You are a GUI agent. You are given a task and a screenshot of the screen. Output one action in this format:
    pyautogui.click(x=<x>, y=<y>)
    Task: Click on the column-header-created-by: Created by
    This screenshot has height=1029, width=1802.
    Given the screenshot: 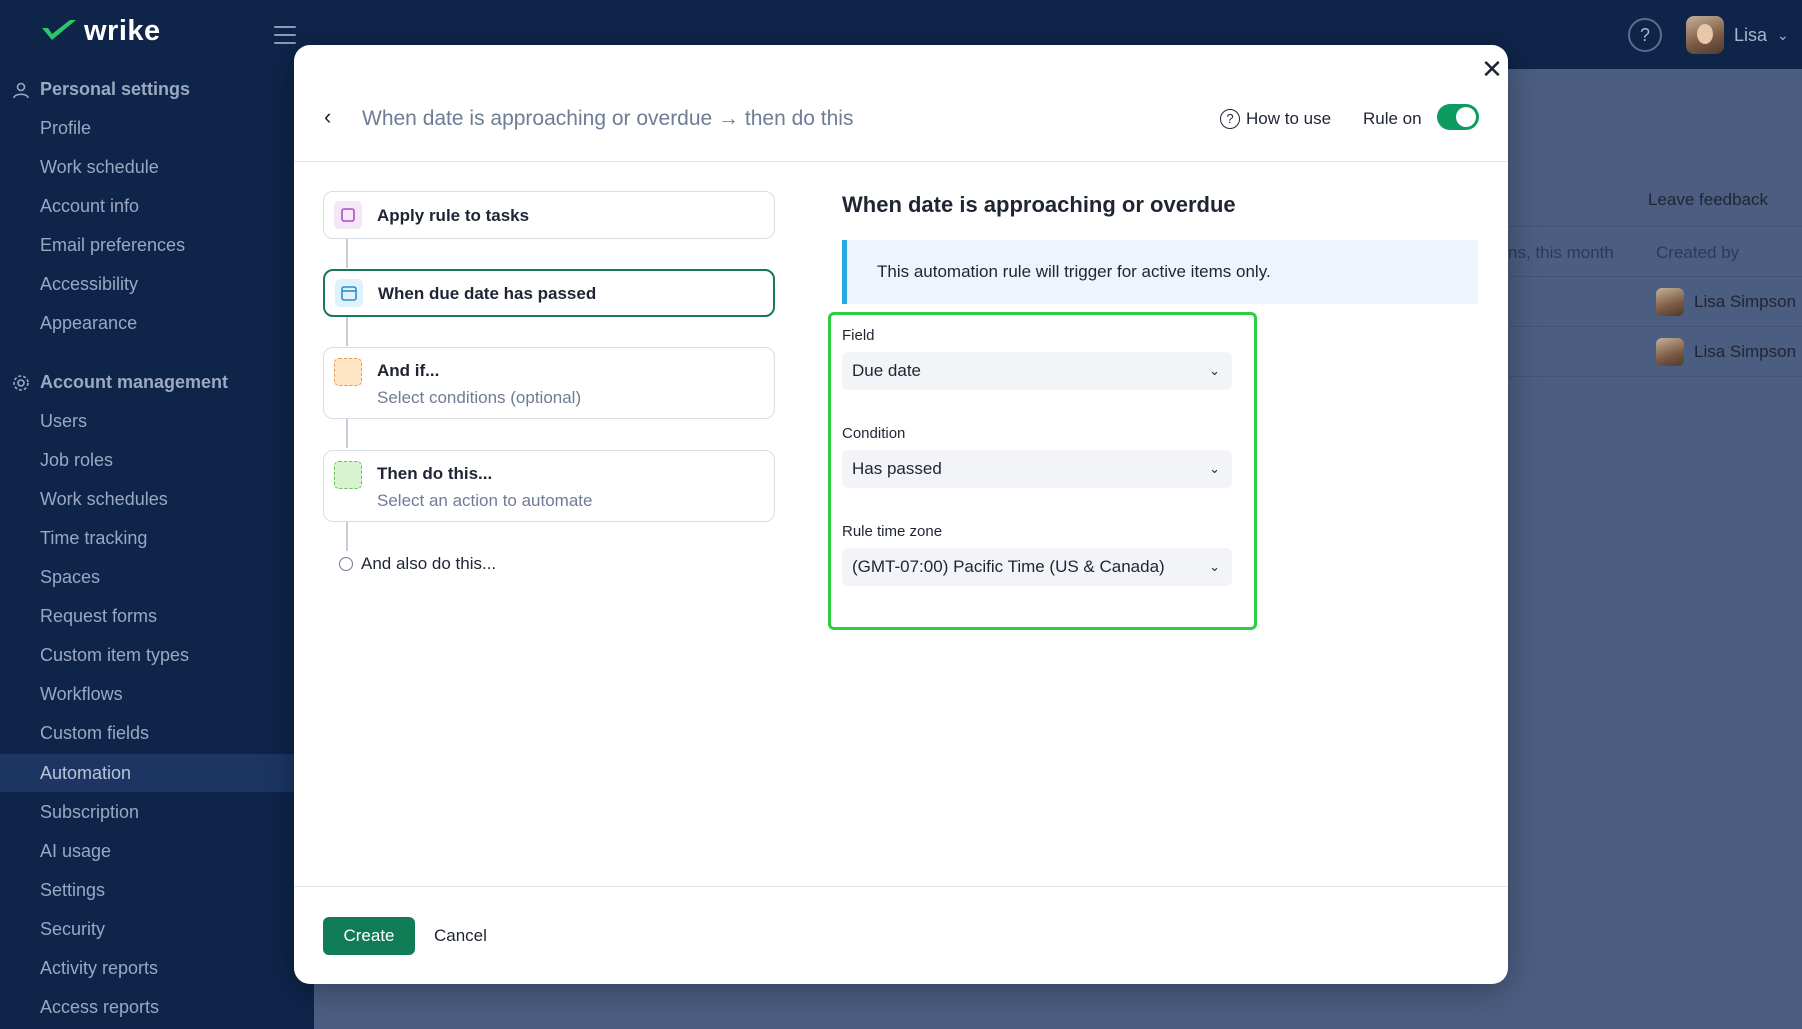 What is the action you would take?
    pyautogui.click(x=1698, y=252)
    